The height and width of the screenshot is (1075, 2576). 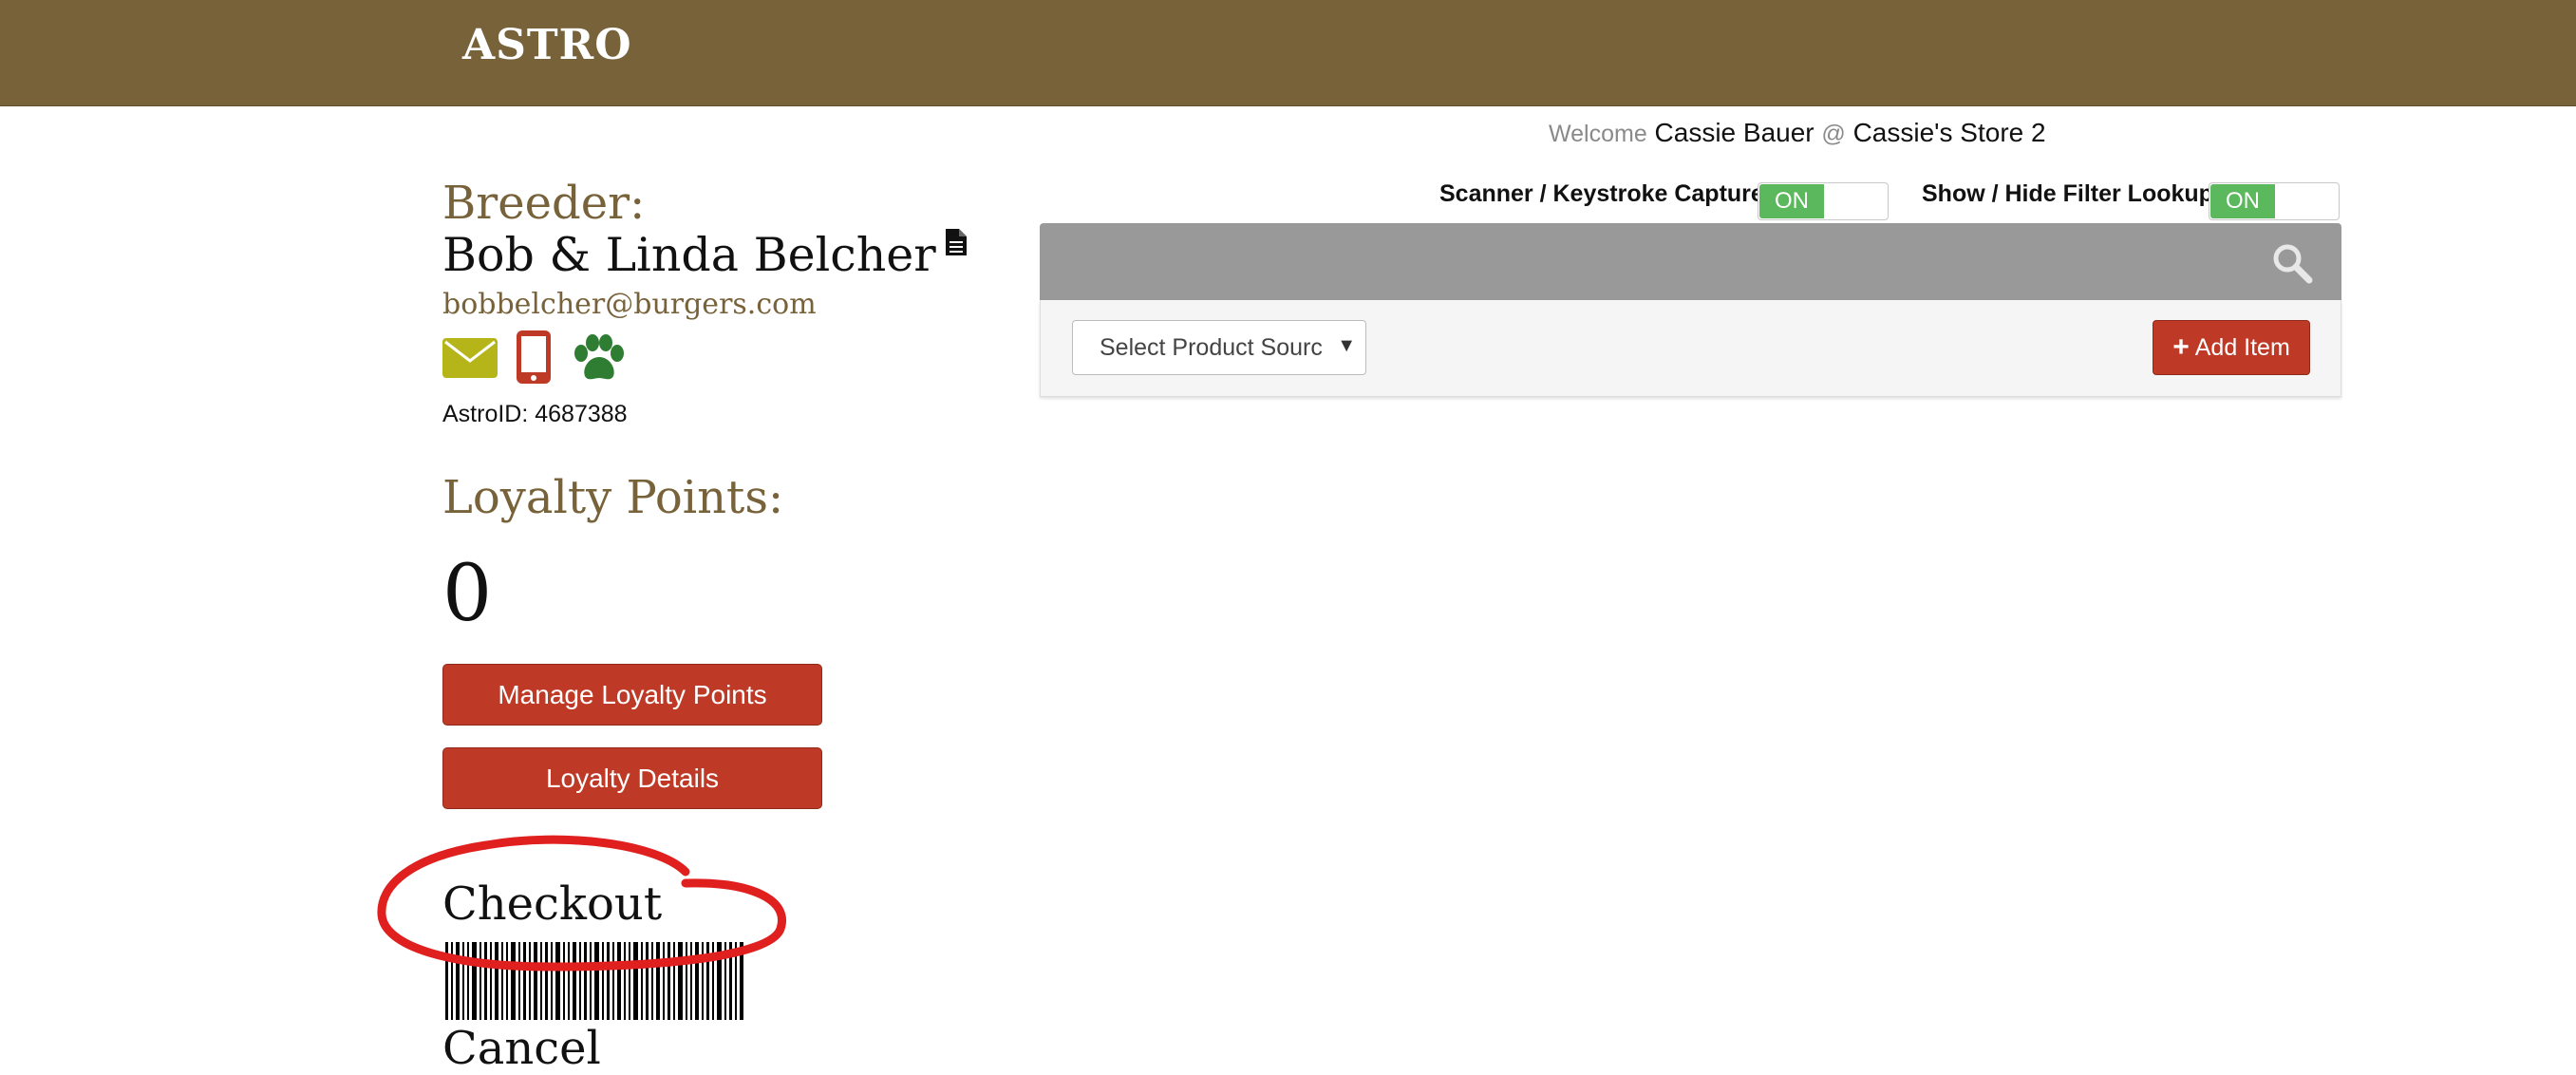 I want to click on welcome-at: @, so click(x=1833, y=134).